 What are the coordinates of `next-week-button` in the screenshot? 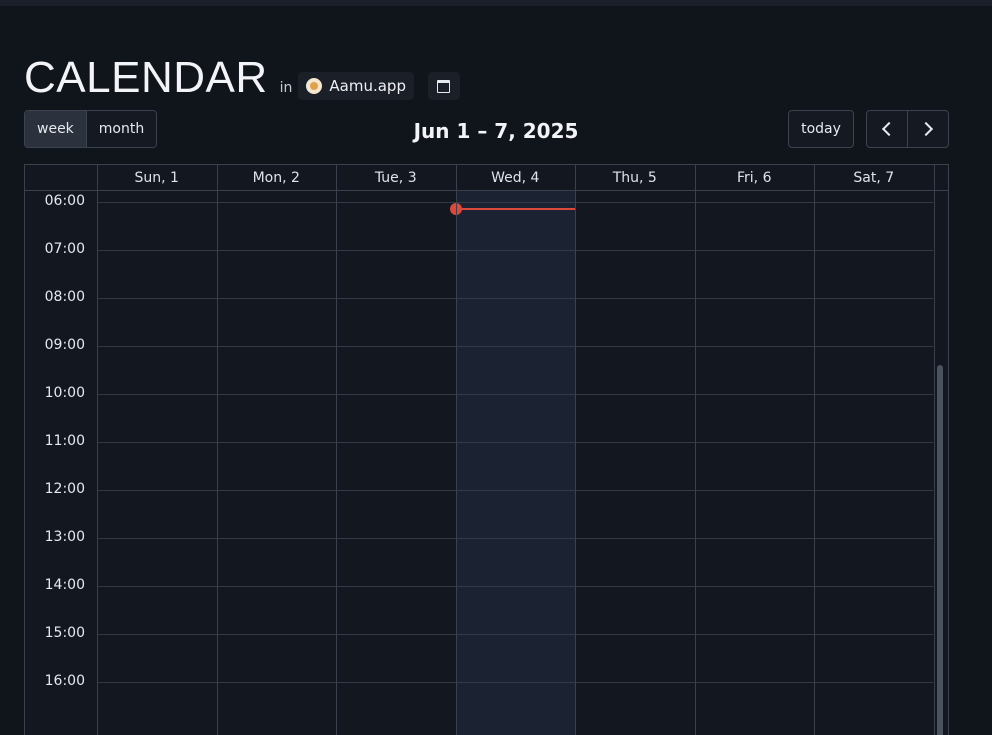 It's located at (927, 129).